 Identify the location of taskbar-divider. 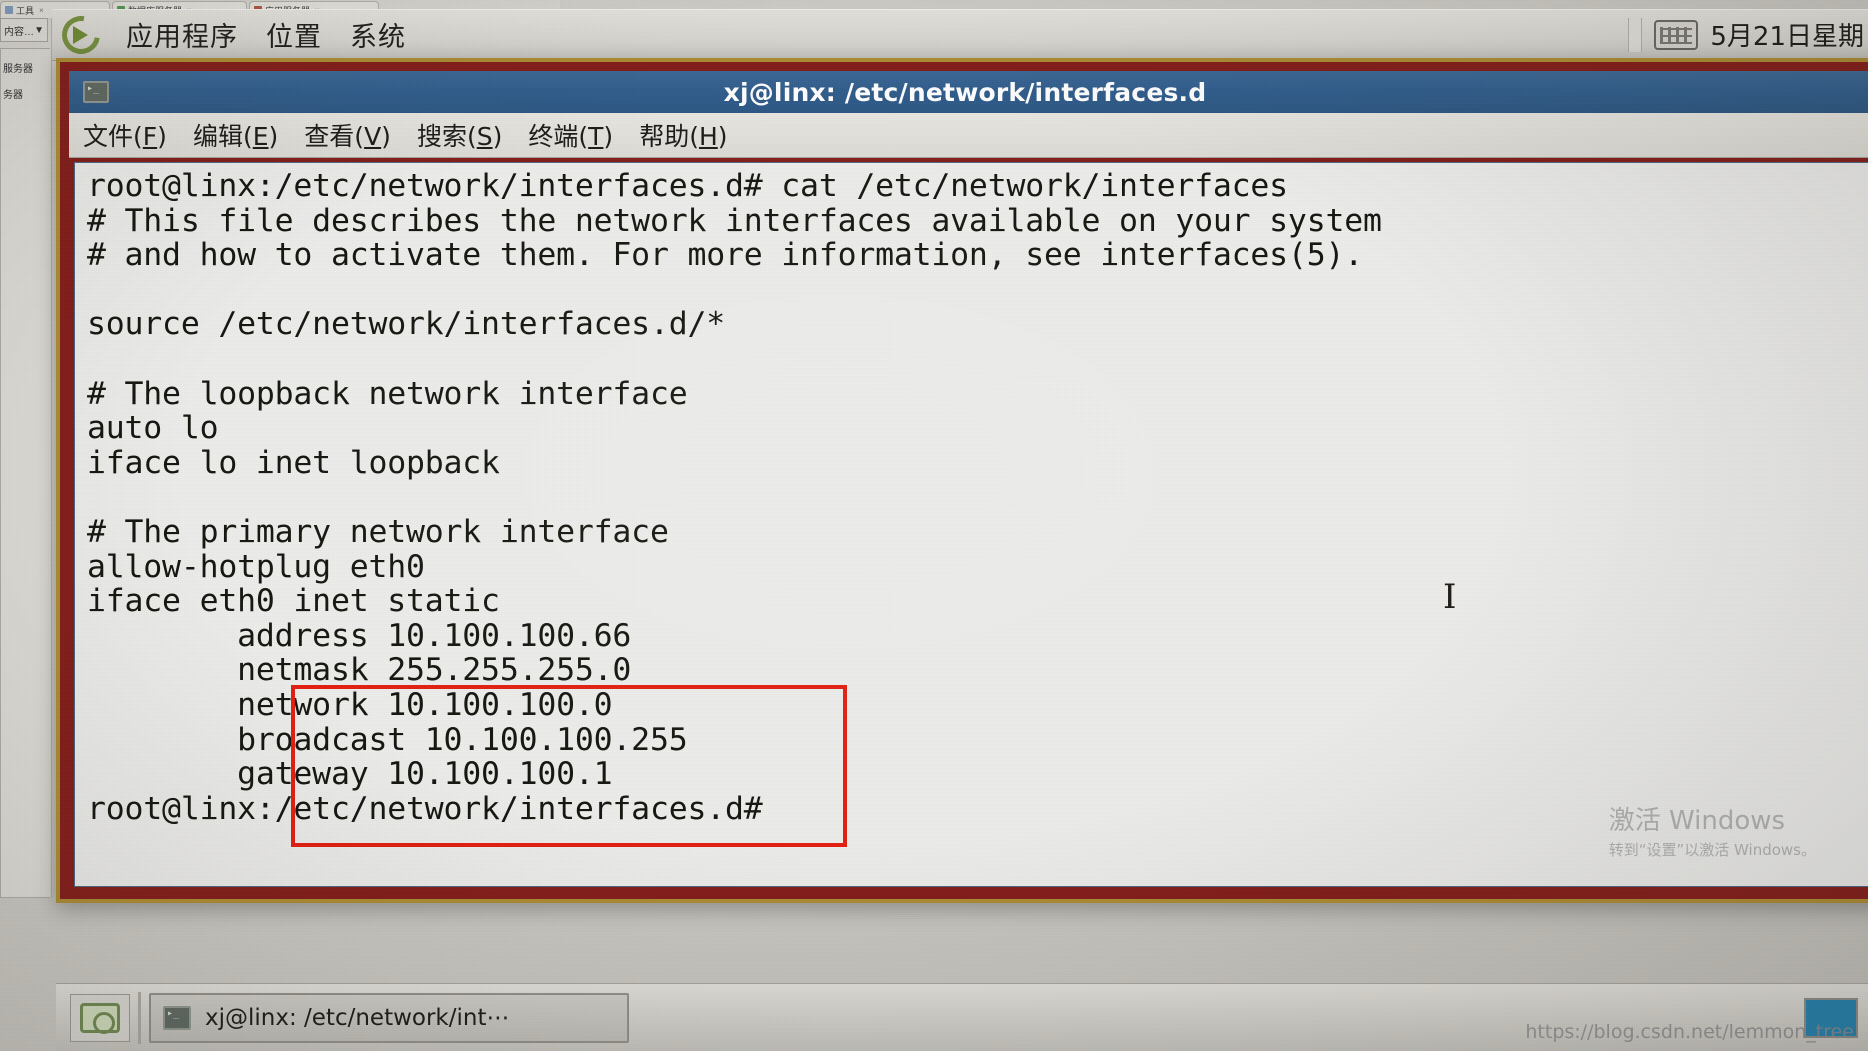
(139, 1017).